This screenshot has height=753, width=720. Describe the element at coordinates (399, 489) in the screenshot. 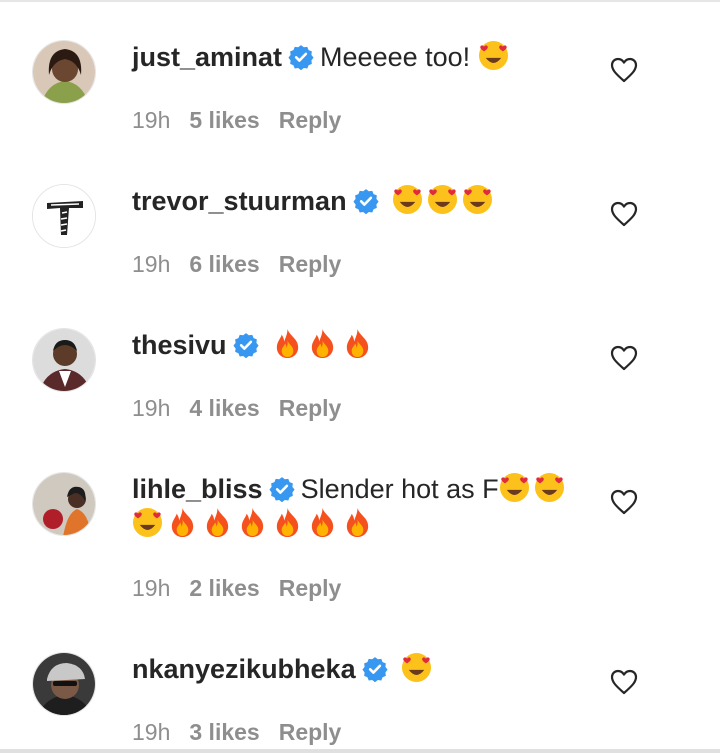

I see `comment-body: Slender hot as F` at that location.